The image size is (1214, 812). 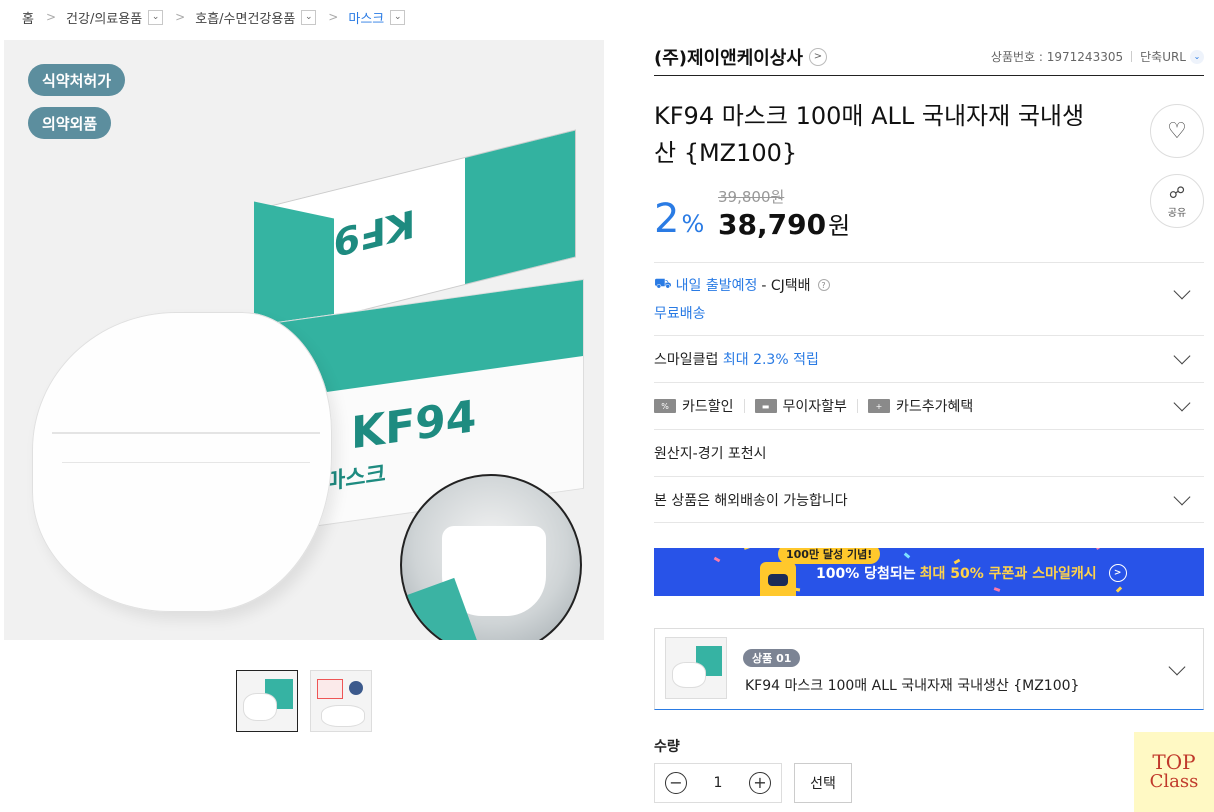 I want to click on heart-icon: ♡, so click(x=1177, y=131).